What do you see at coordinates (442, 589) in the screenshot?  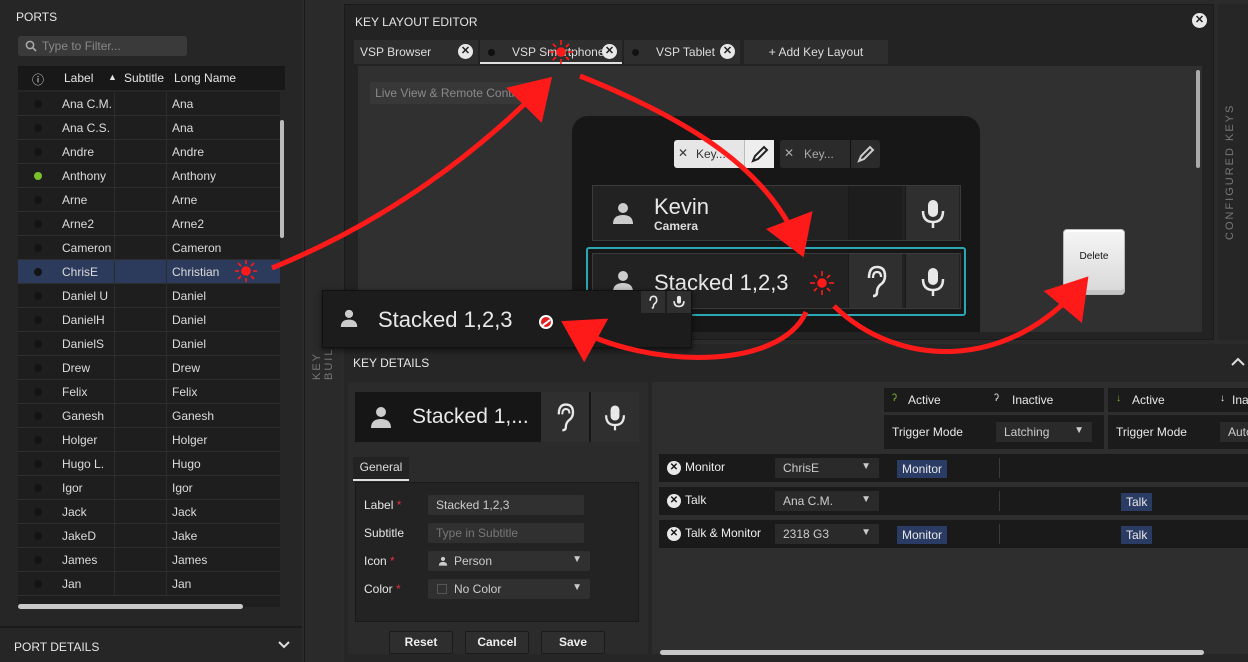 I see `color-swatch` at bounding box center [442, 589].